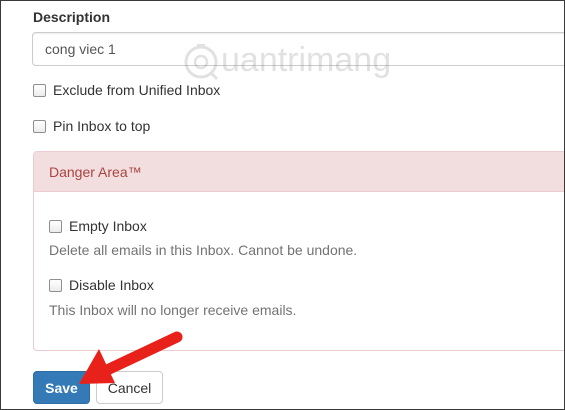 The height and width of the screenshot is (410, 565). I want to click on exclude-unified-checkbox, so click(39, 90).